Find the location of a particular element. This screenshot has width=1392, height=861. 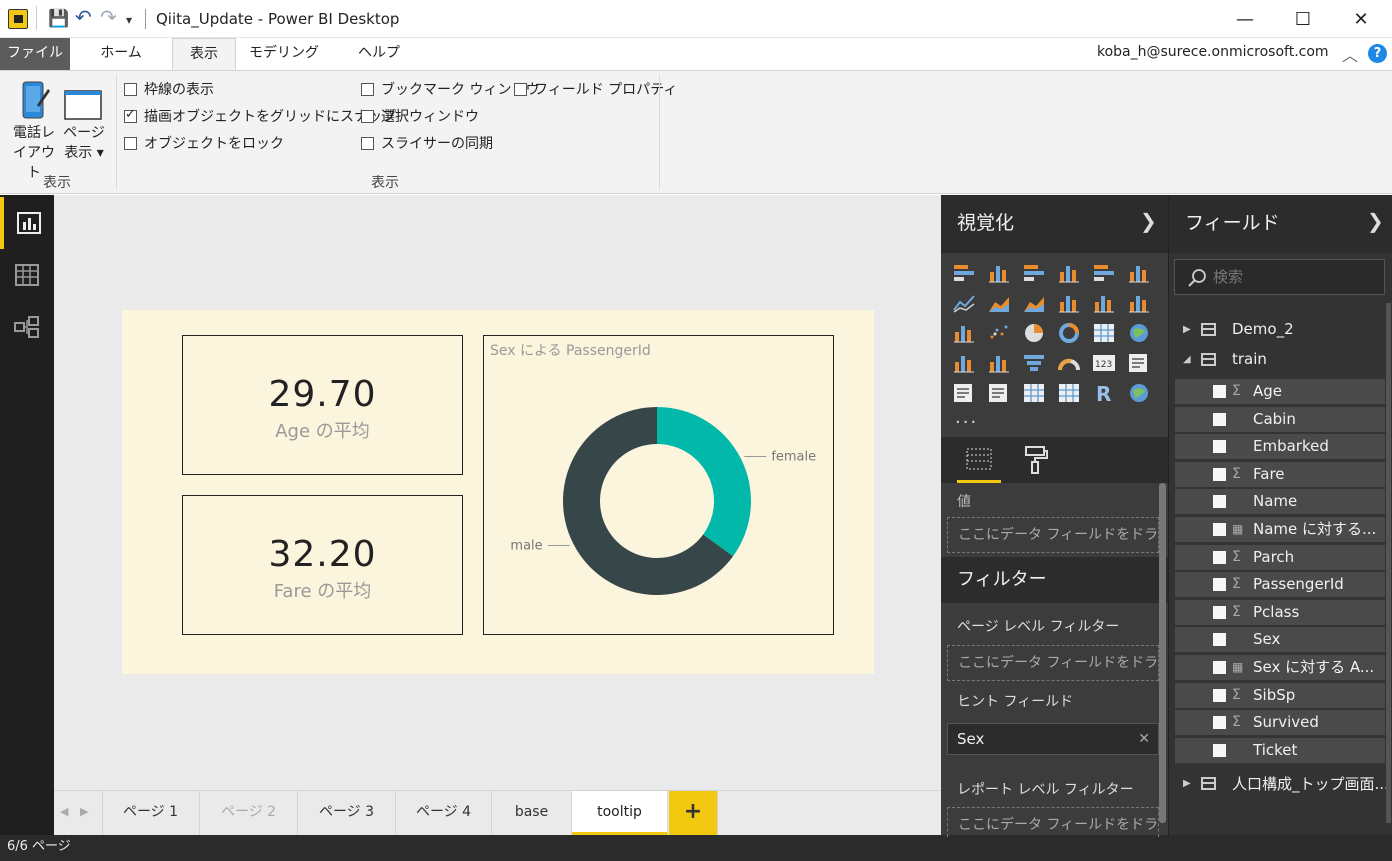

field-item: Σ SibSp is located at coordinates (1280, 695).